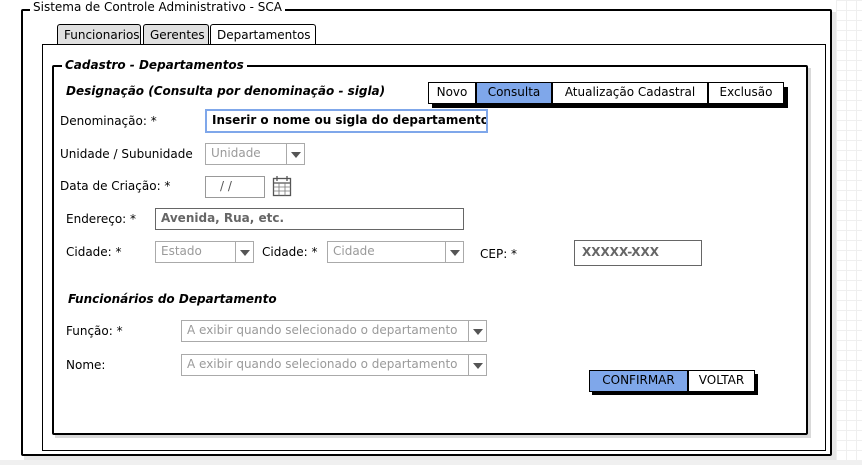 The width and height of the screenshot is (862, 465). What do you see at coordinates (746, 93) in the screenshot?
I see `mode-exclusao-button: Exclusão` at bounding box center [746, 93].